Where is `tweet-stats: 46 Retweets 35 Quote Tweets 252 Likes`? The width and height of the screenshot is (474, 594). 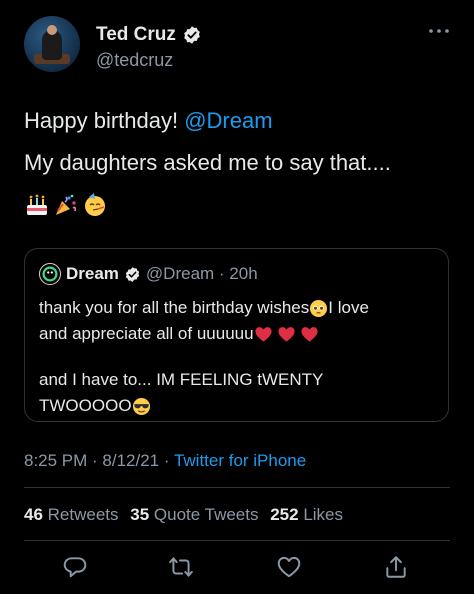
tweet-stats: 46 Retweets 35 Quote Tweets 252 Likes is located at coordinates (187, 515).